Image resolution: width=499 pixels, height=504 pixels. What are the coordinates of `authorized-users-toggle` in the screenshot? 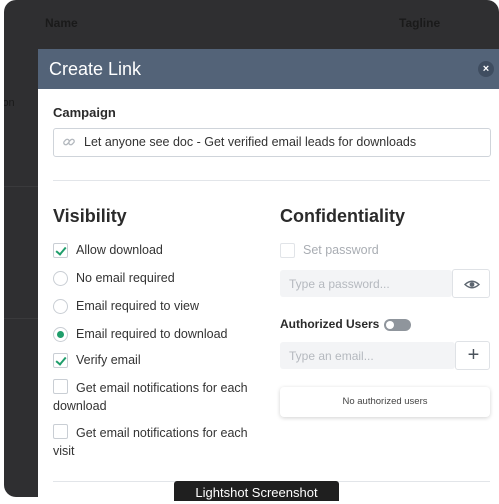 It's located at (397, 325).